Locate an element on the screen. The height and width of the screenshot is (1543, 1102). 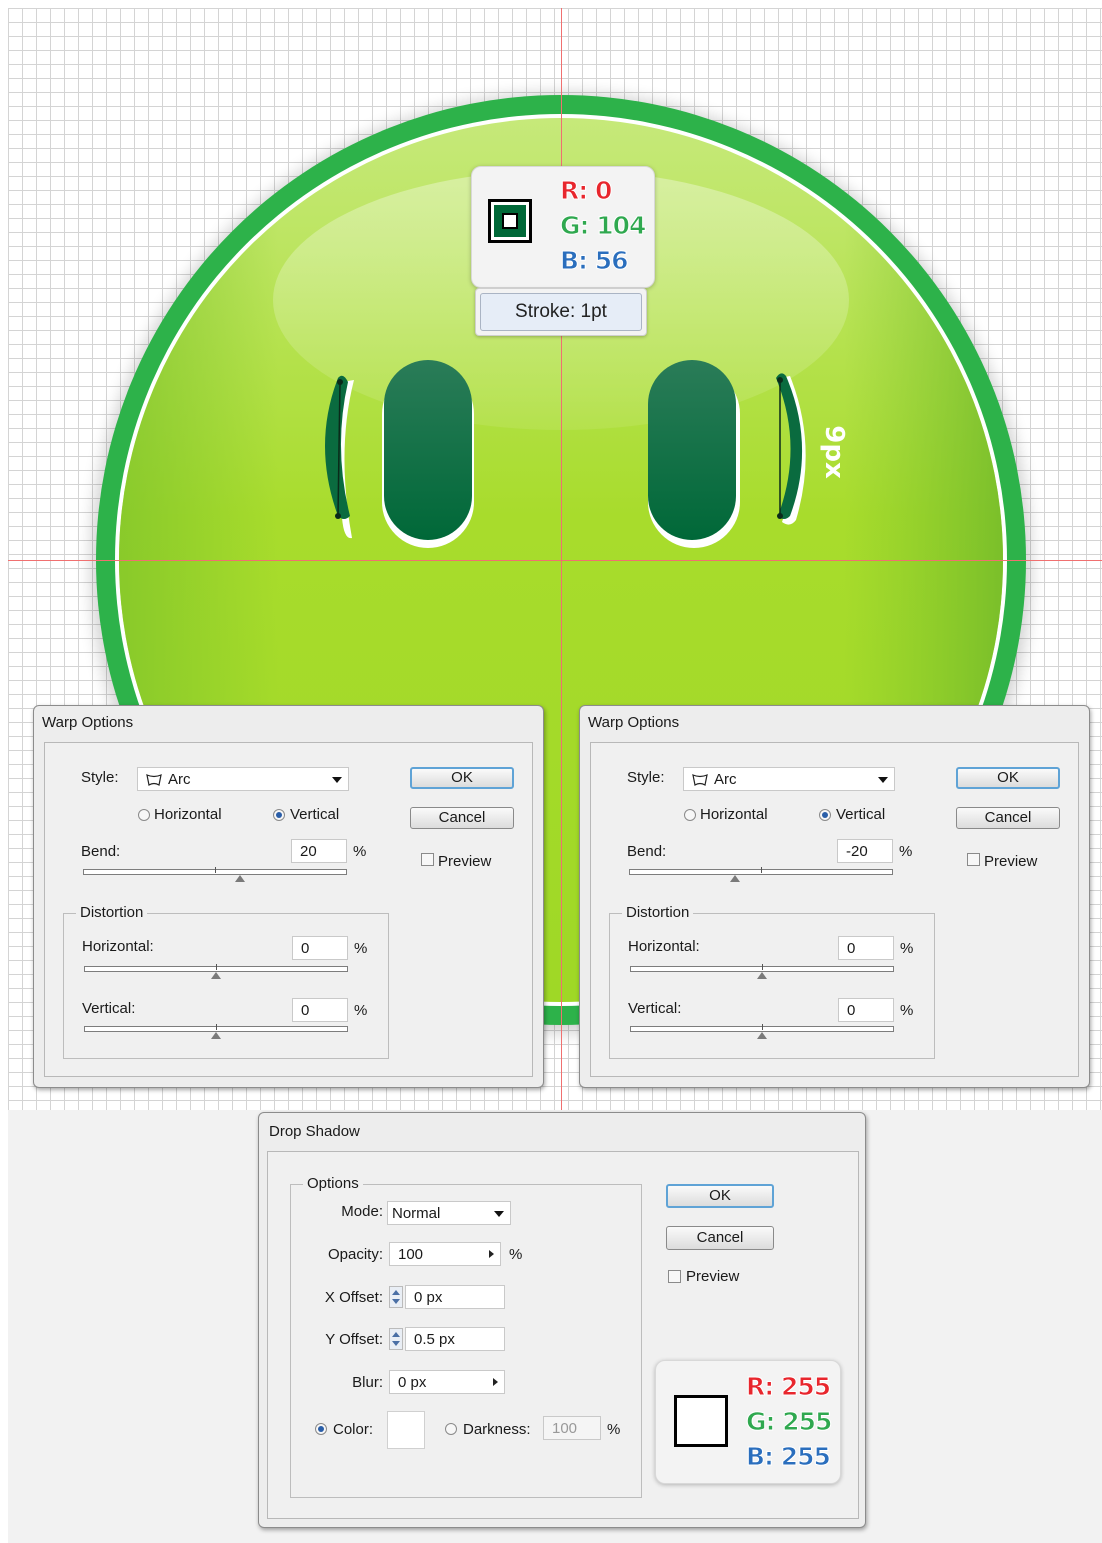
stroke-weight-label: Stroke: 1pt is located at coordinates (561, 312).